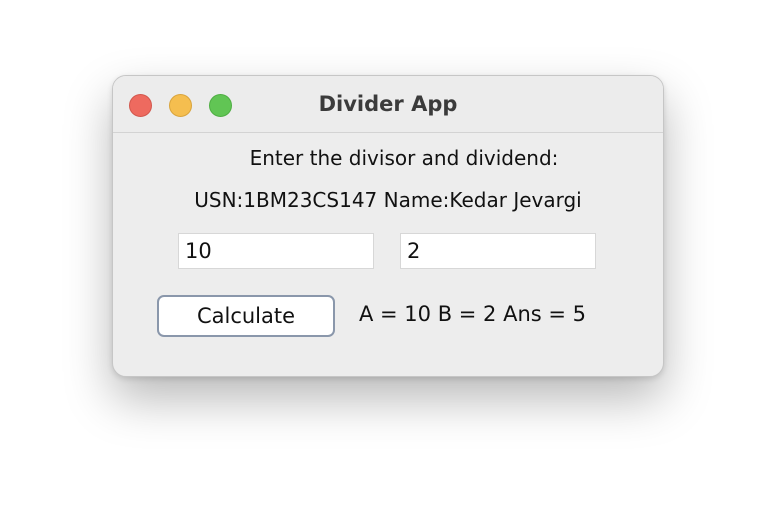 This screenshot has height=524, width=774. What do you see at coordinates (246, 316) in the screenshot?
I see `calculate-button: Calculate` at bounding box center [246, 316].